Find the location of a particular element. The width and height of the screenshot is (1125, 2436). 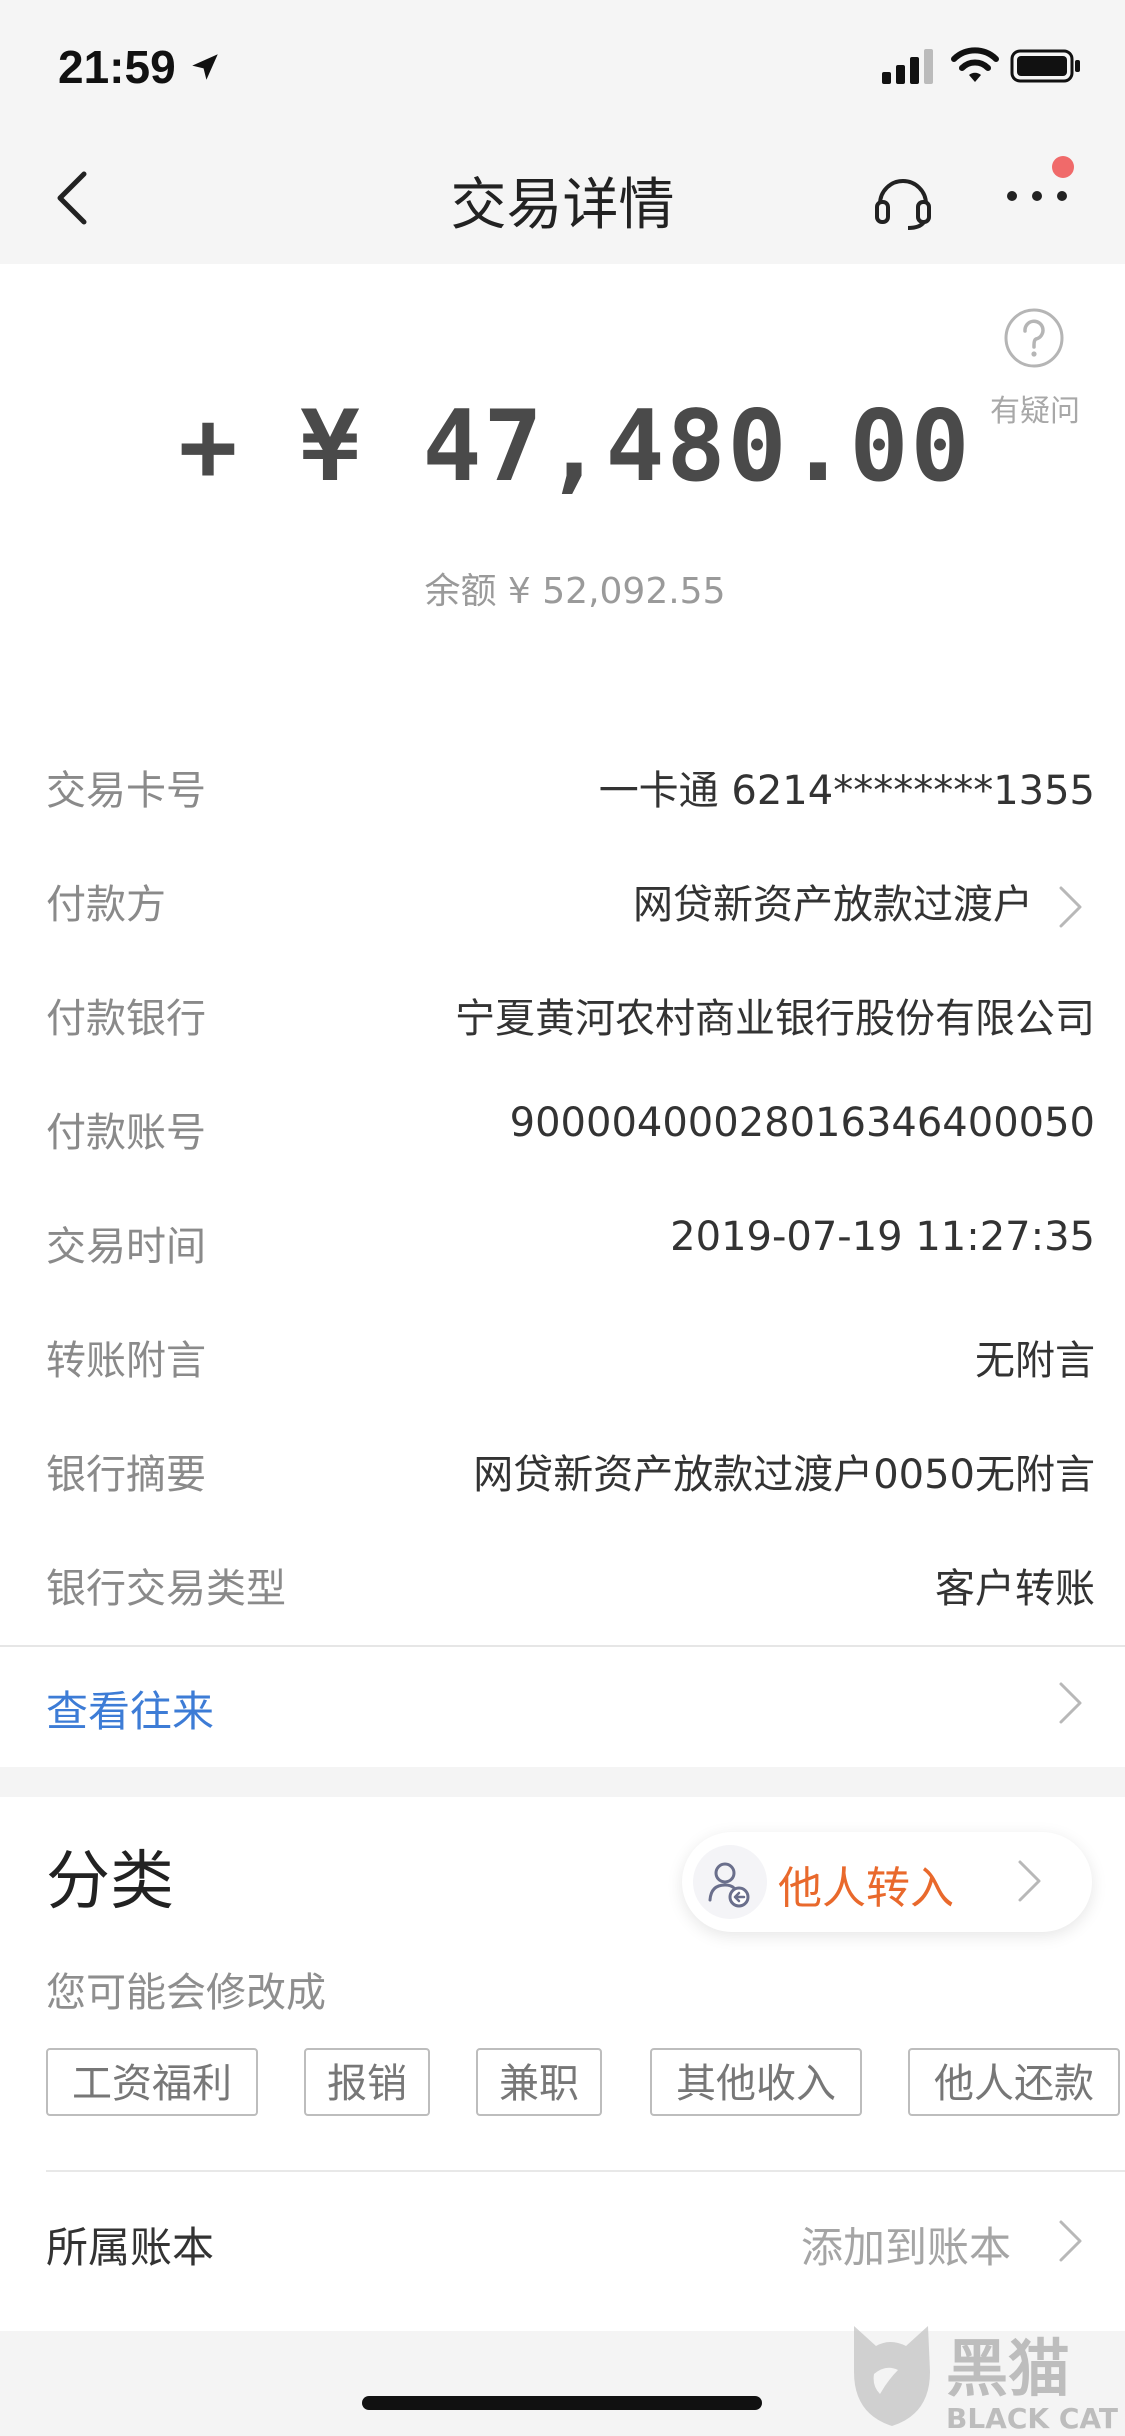

headset-icon is located at coordinates (903, 199).